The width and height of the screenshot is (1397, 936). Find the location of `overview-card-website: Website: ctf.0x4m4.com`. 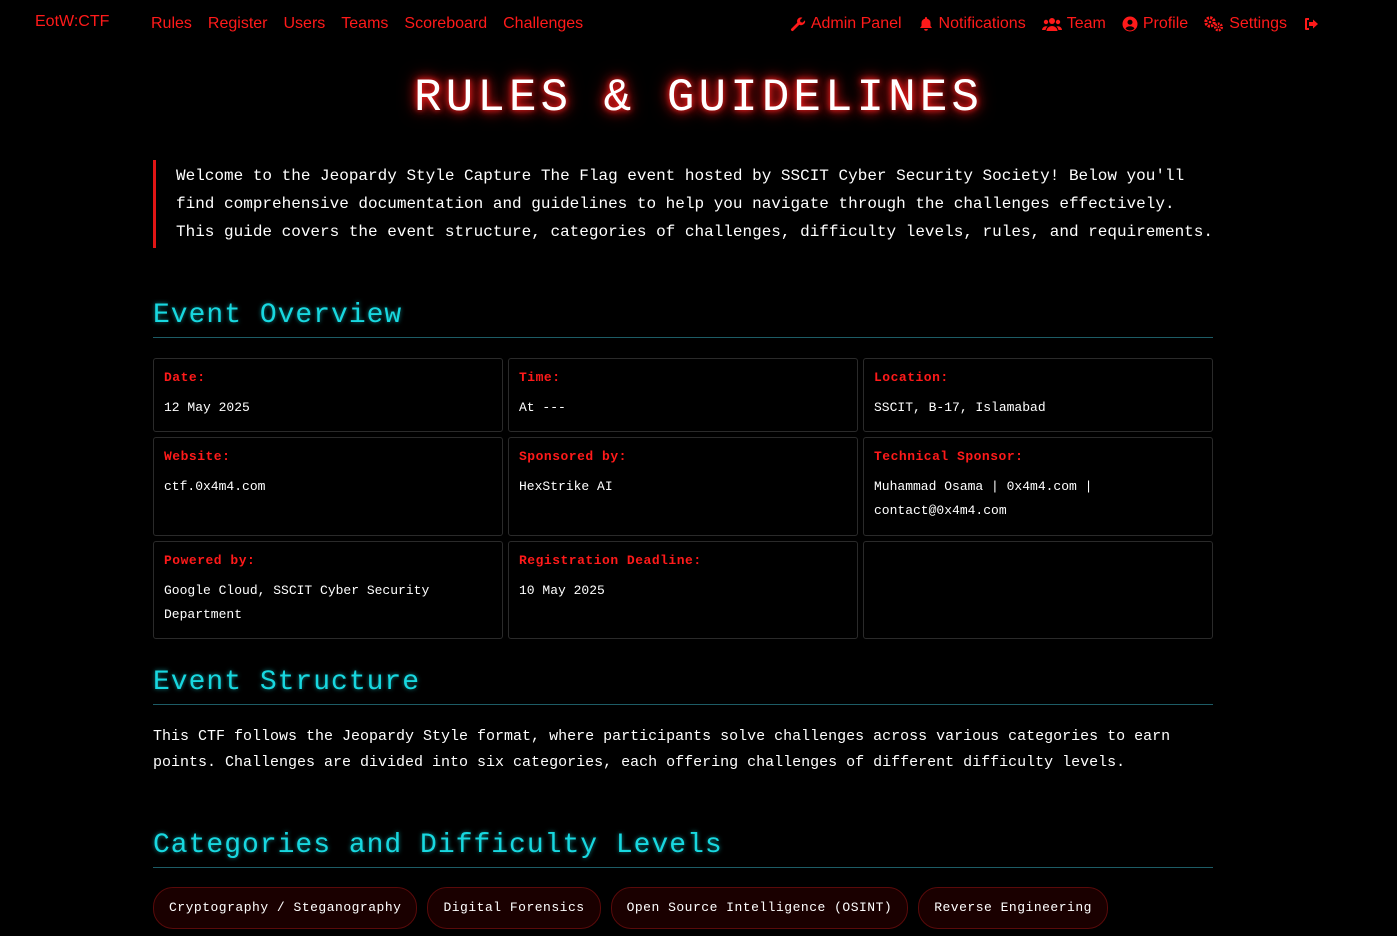

overview-card-website: Website: ctf.0x4m4.com is located at coordinates (328, 486).